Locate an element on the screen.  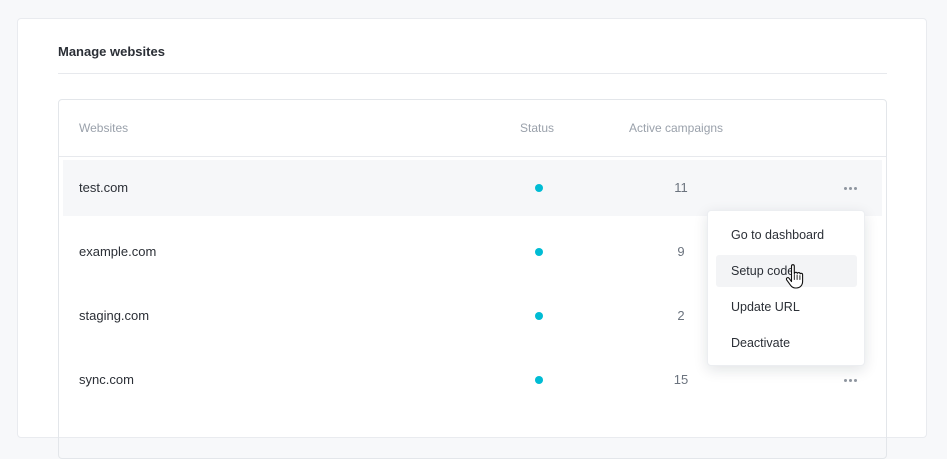
website-name: test.com is located at coordinates (104, 187).